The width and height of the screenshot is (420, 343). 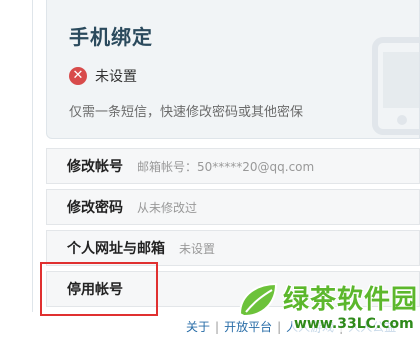 What do you see at coordinates (95, 208) in the screenshot?
I see `change-password-label: 修改密码` at bounding box center [95, 208].